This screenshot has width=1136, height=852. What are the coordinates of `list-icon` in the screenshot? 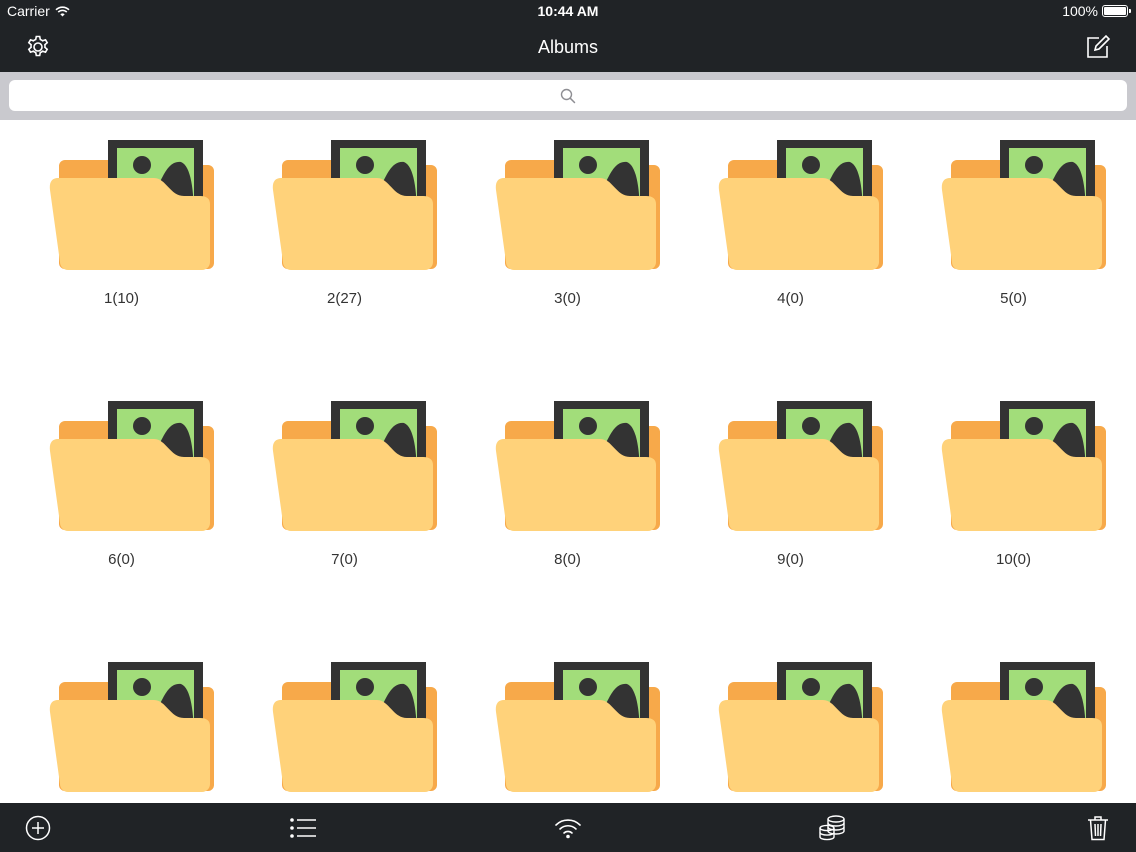 It's located at (303, 828).